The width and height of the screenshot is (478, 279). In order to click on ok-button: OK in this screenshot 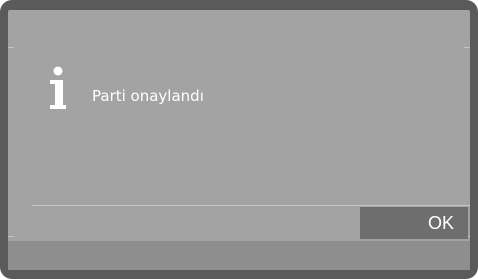, I will do `click(414, 223)`.